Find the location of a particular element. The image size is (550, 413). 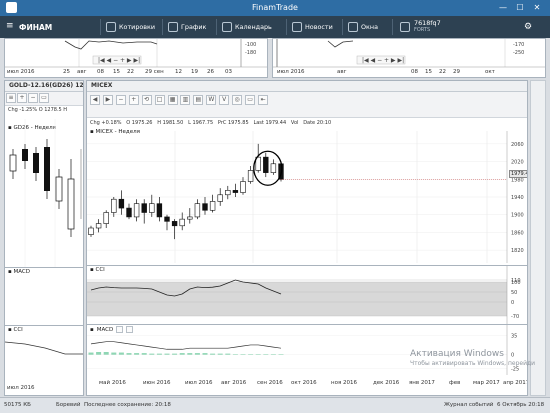

tool-button: − is located at coordinates (33, 98).